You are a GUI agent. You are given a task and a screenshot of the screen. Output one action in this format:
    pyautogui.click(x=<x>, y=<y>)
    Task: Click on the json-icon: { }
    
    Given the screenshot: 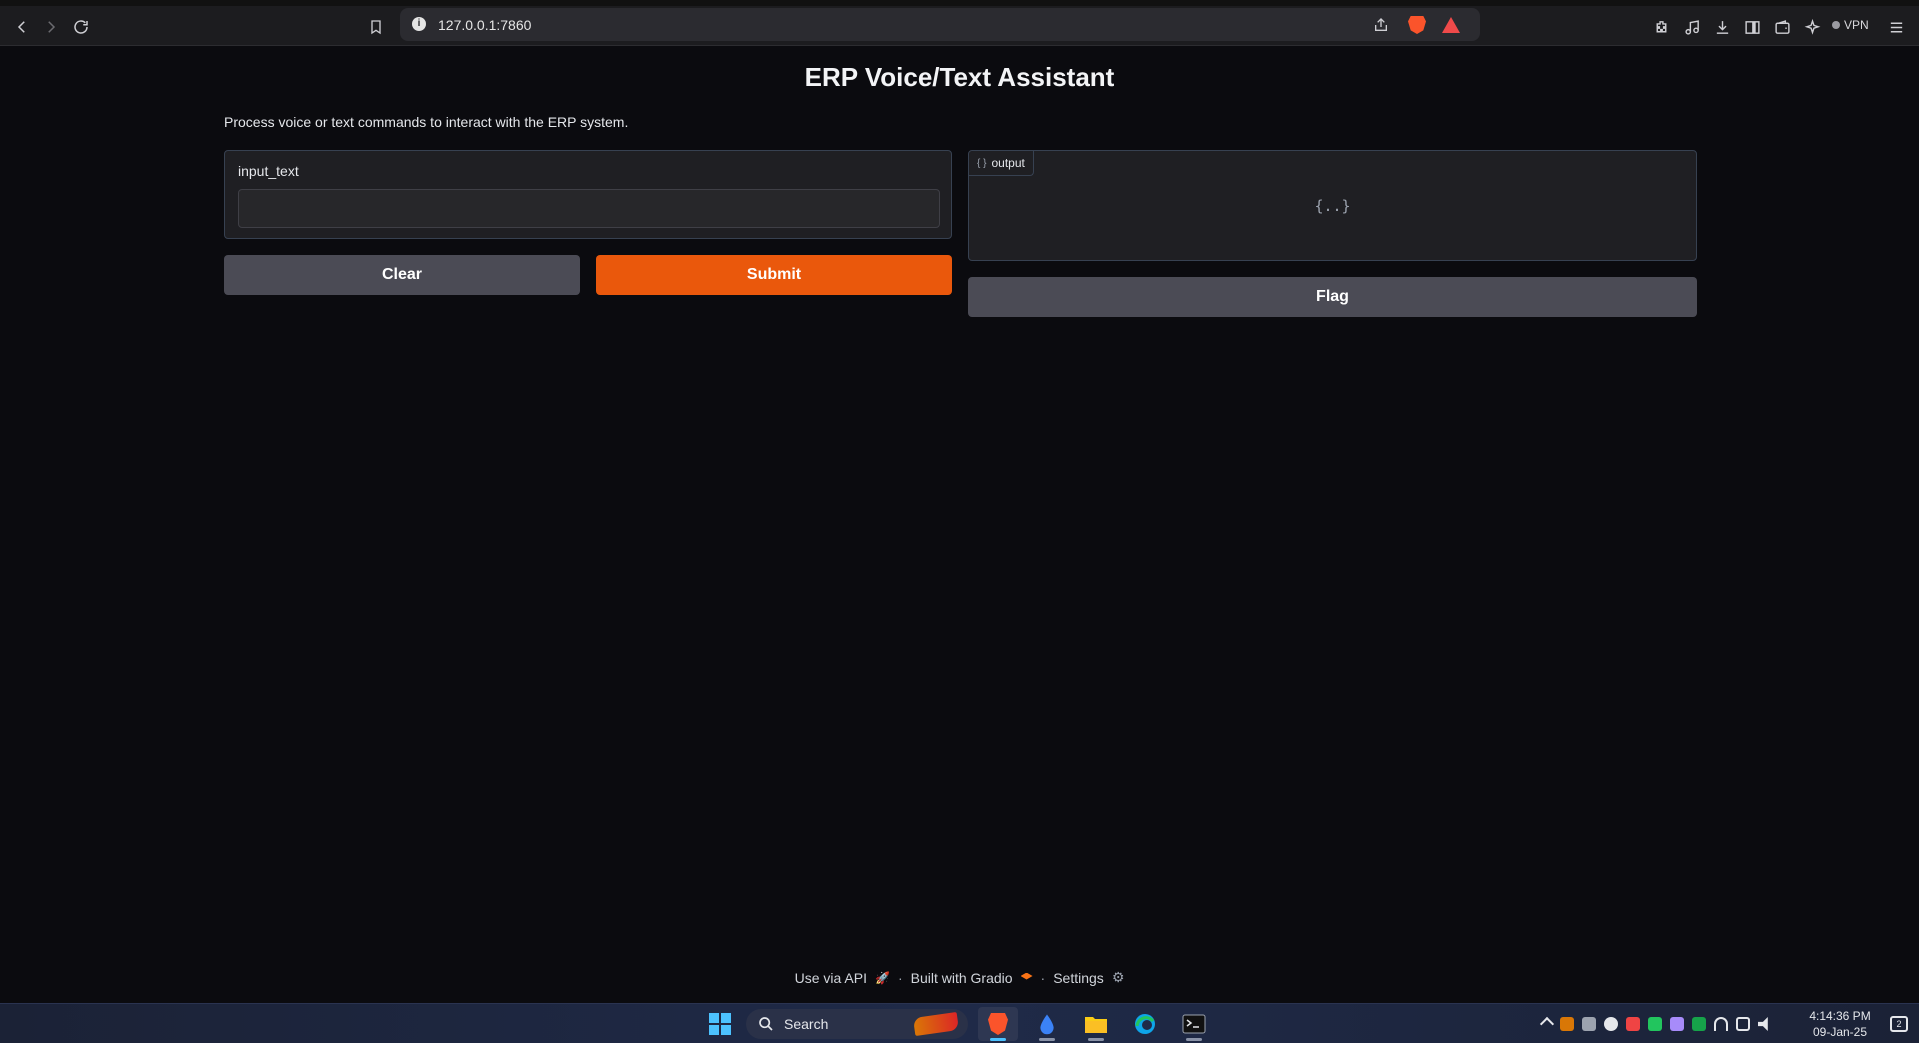 What is the action you would take?
    pyautogui.click(x=982, y=163)
    